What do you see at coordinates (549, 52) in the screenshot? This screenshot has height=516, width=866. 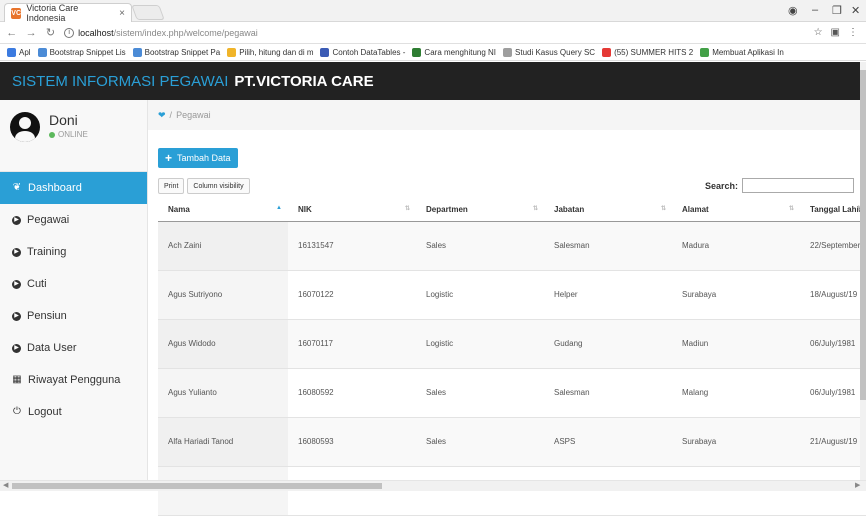 I see `bookmark-item: Studi Kasus Query SC` at bounding box center [549, 52].